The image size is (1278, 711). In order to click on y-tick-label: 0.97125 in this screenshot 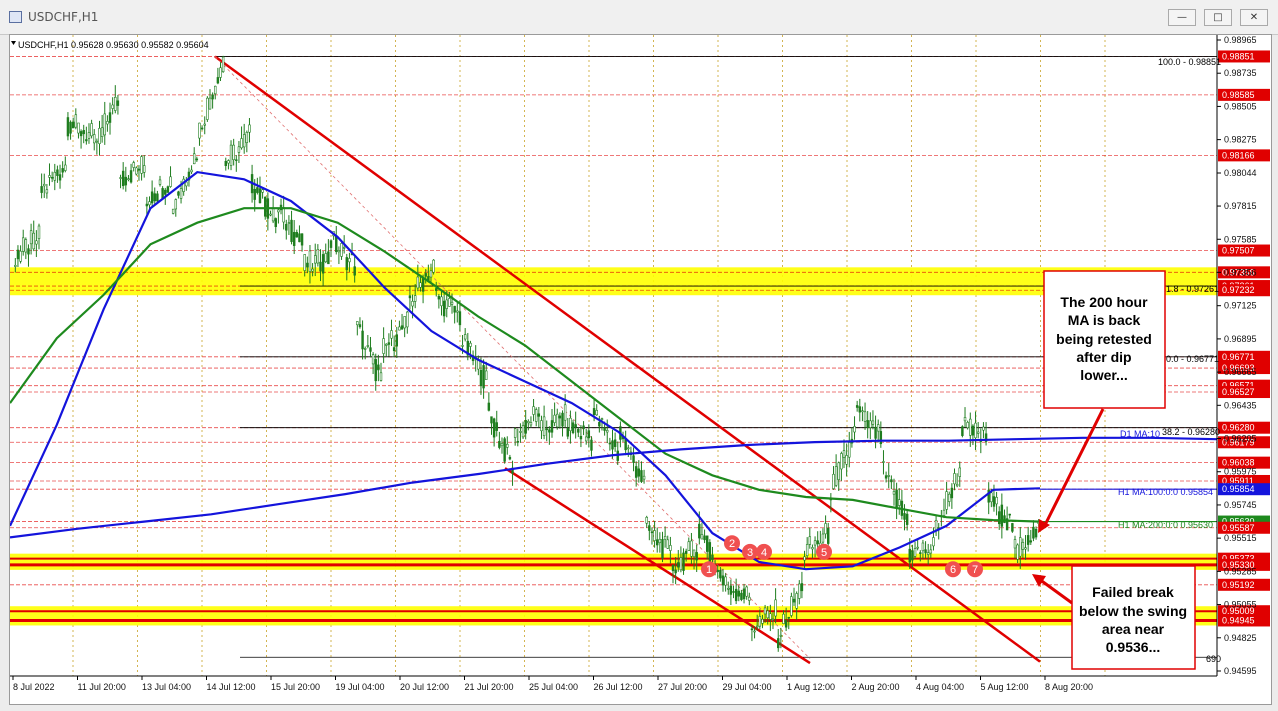, I will do `click(1240, 306)`.